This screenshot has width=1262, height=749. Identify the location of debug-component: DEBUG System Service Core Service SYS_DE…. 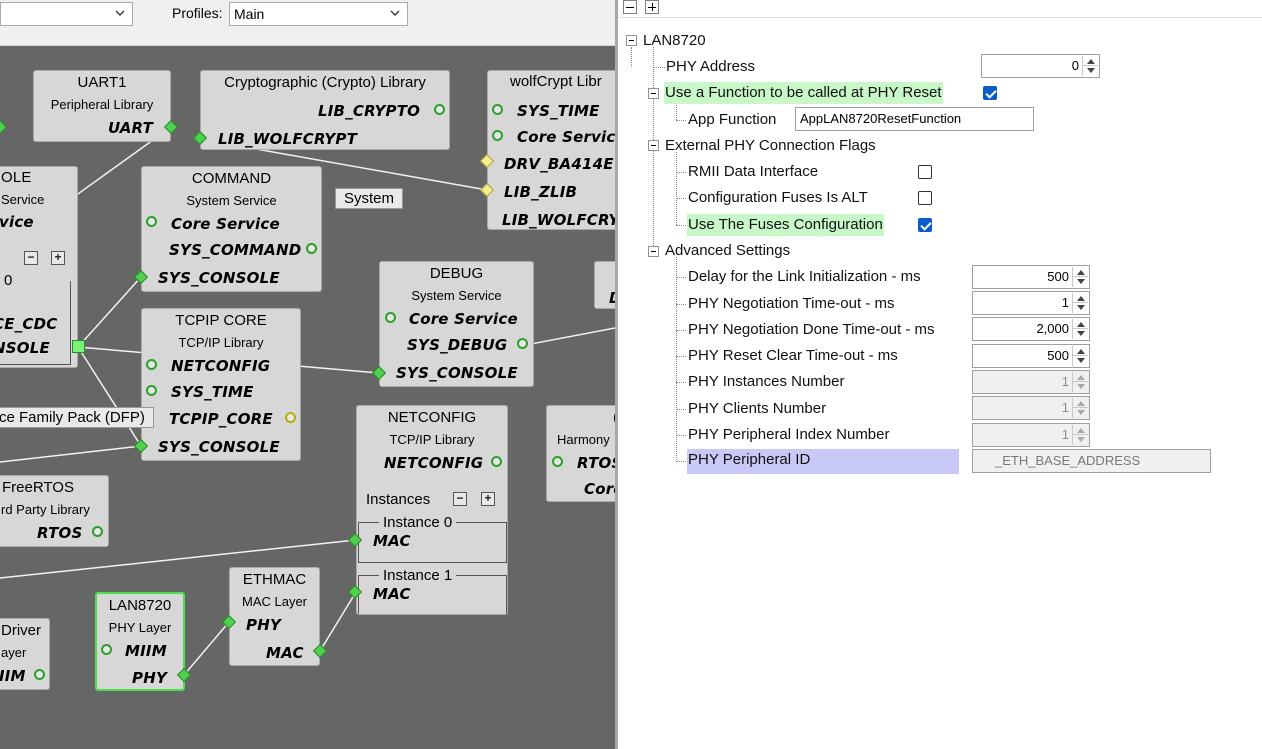
(456, 324).